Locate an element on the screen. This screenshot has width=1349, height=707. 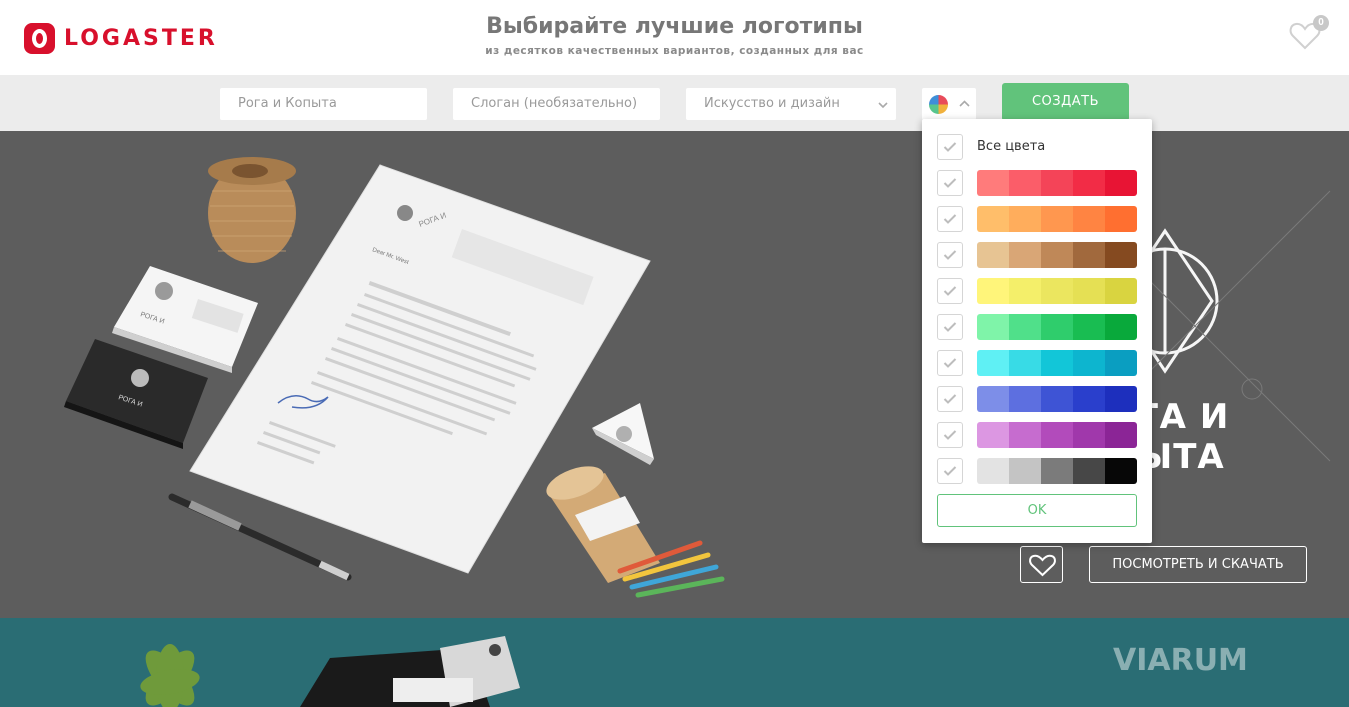
category-select: Искусство и дизайн is located at coordinates (791, 104).